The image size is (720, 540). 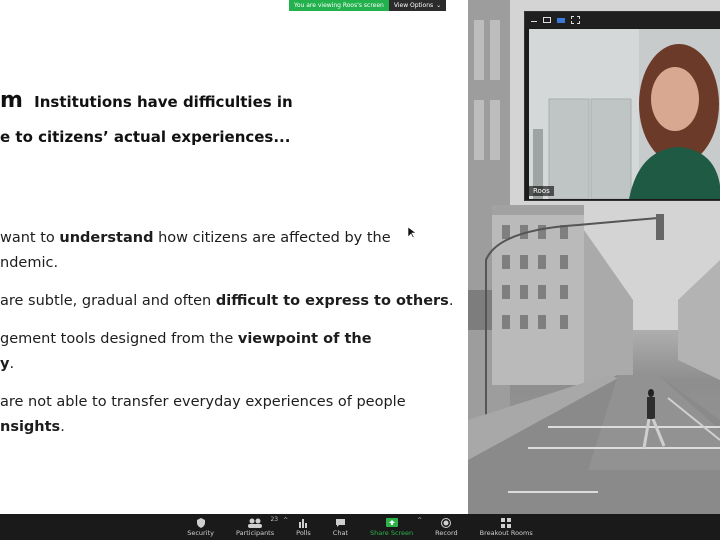 What do you see at coordinates (340, 522) in the screenshot?
I see `chat-icon` at bounding box center [340, 522].